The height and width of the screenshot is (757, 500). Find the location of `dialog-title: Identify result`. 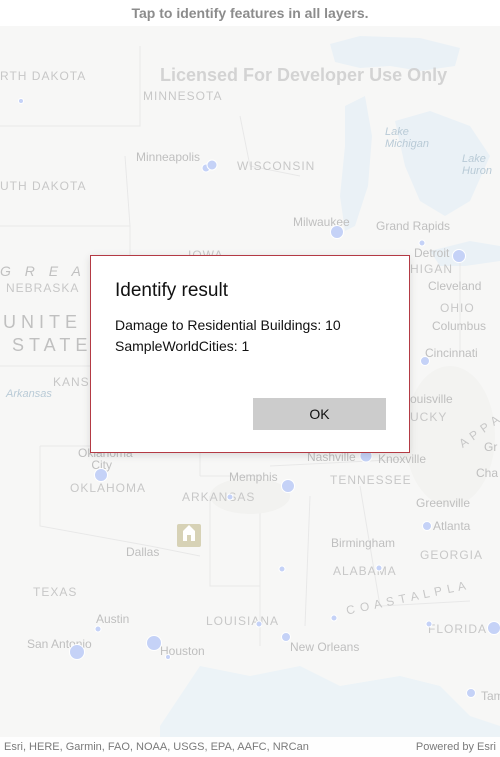

dialog-title: Identify result is located at coordinates (171, 290).